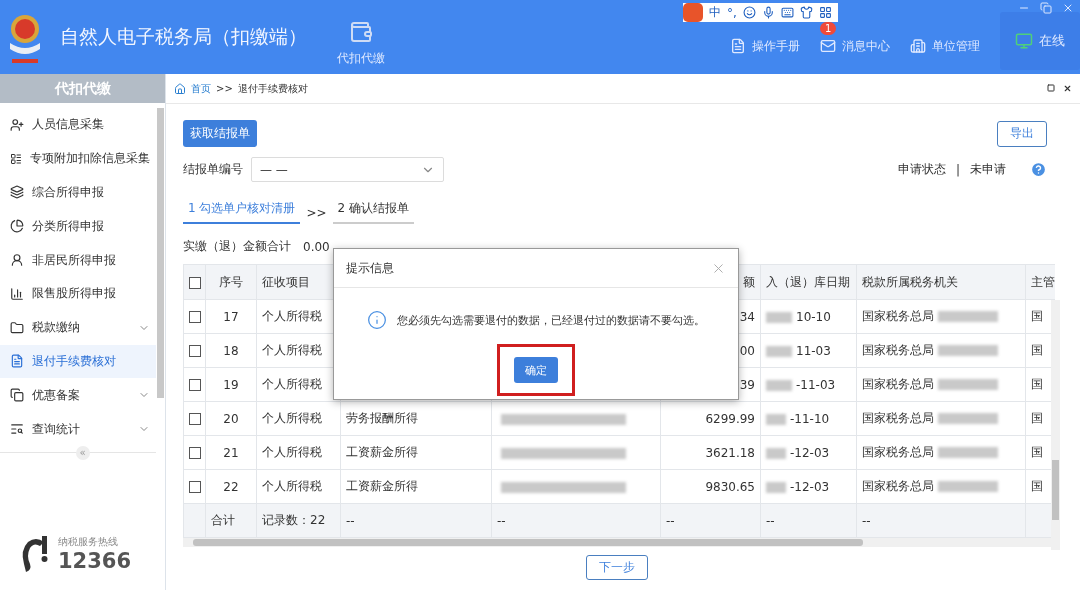  I want to click on report-number-select: — —, so click(347, 169).